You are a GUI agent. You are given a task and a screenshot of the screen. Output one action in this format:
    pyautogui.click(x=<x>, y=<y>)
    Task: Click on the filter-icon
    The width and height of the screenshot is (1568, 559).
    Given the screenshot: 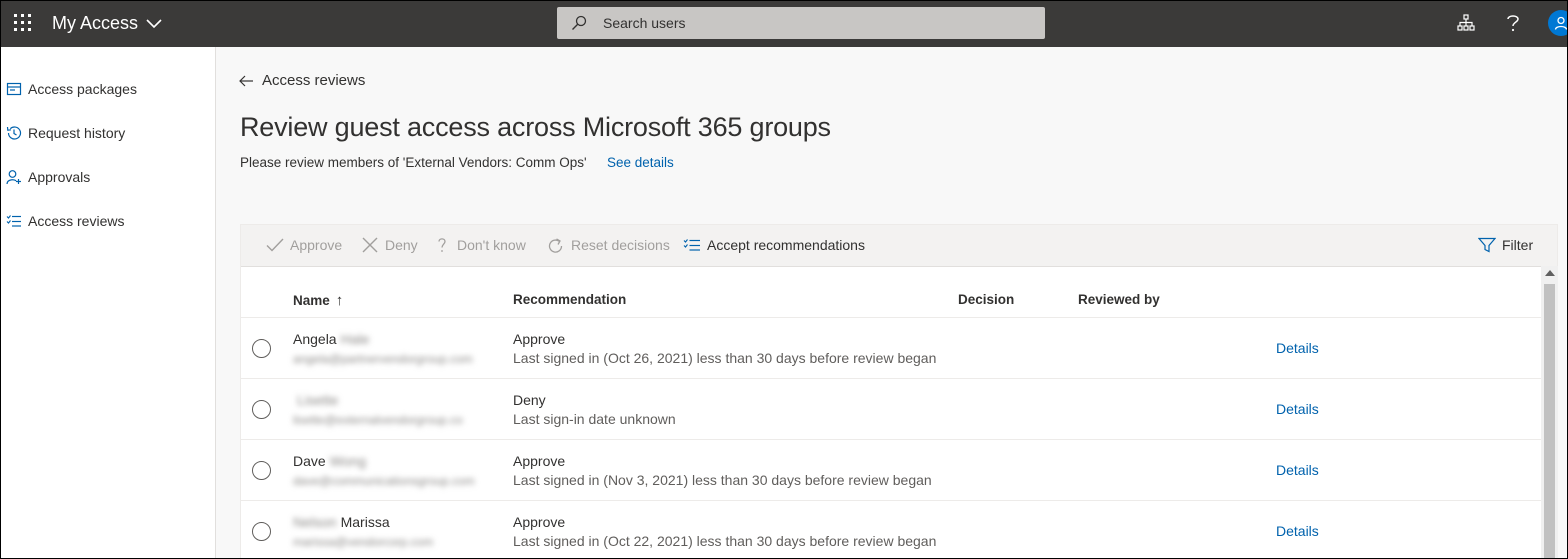 What is the action you would take?
    pyautogui.click(x=1487, y=245)
    